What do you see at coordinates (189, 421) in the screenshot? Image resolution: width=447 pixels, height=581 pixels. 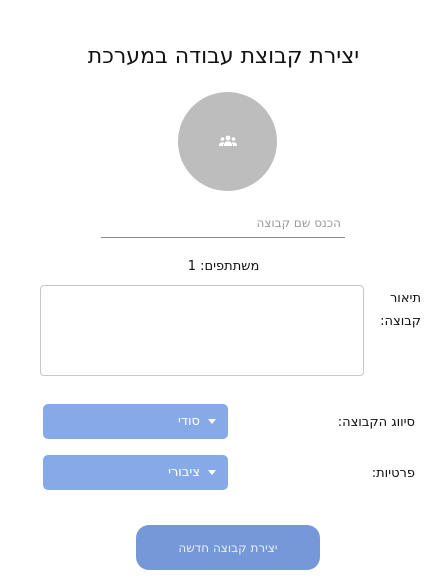 I see `classification-selected: סודי` at bounding box center [189, 421].